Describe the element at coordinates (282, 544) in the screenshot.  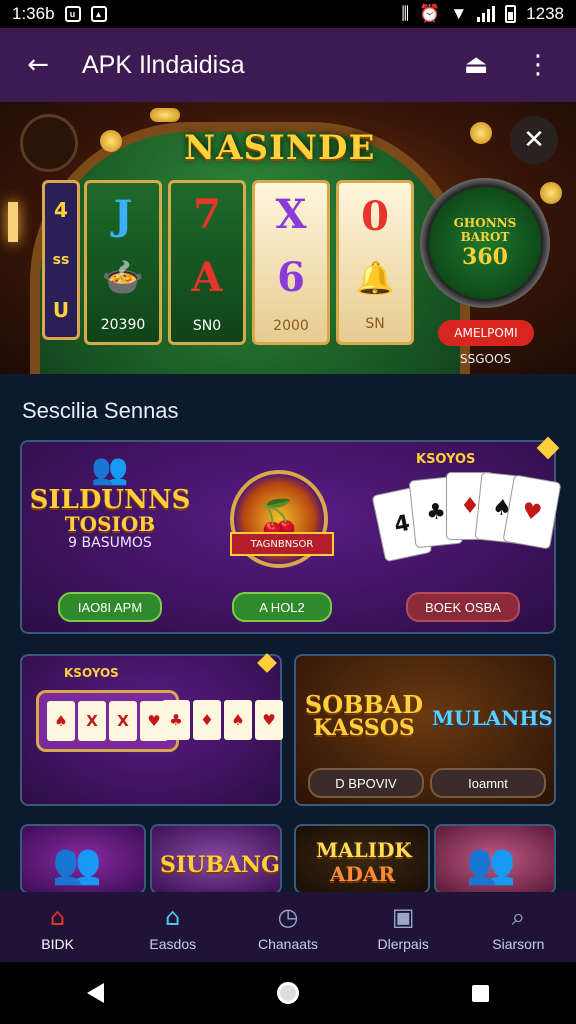
I see `emblem-banner: TAGNBNSOR` at that location.